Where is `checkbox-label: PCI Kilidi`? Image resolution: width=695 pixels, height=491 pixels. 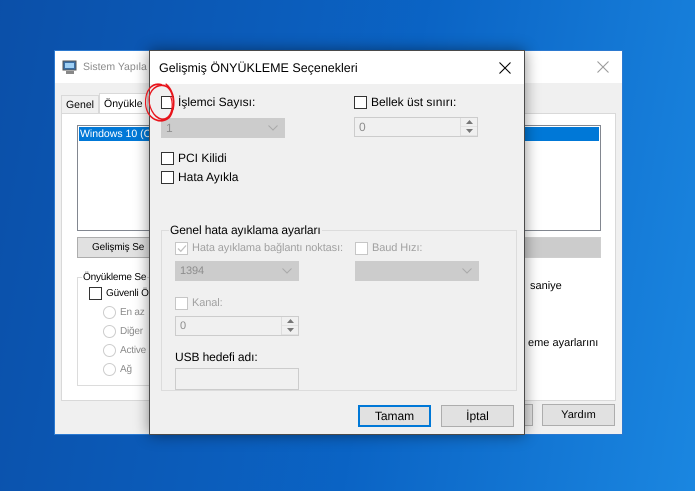 checkbox-label: PCI Kilidi is located at coordinates (202, 158).